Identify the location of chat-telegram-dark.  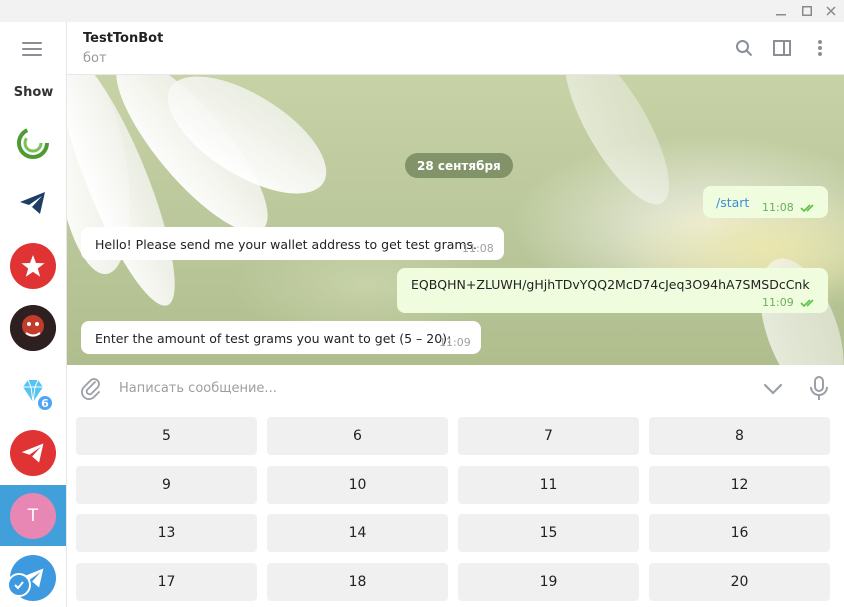
(33, 203).